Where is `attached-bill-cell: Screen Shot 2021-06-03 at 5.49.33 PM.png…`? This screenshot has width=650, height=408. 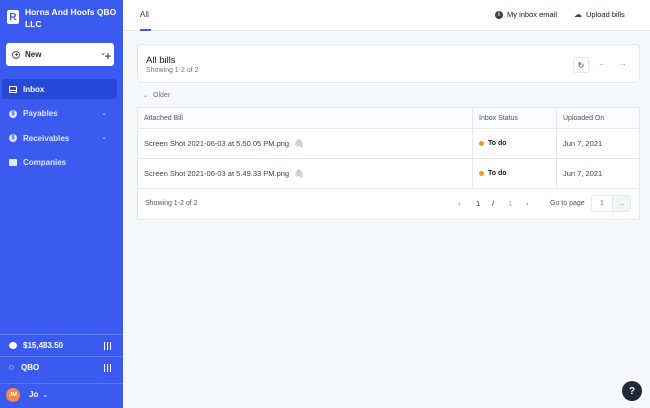
attached-bill-cell: Screen Shot 2021-06-03 at 5.49.33 PM.png… is located at coordinates (308, 173).